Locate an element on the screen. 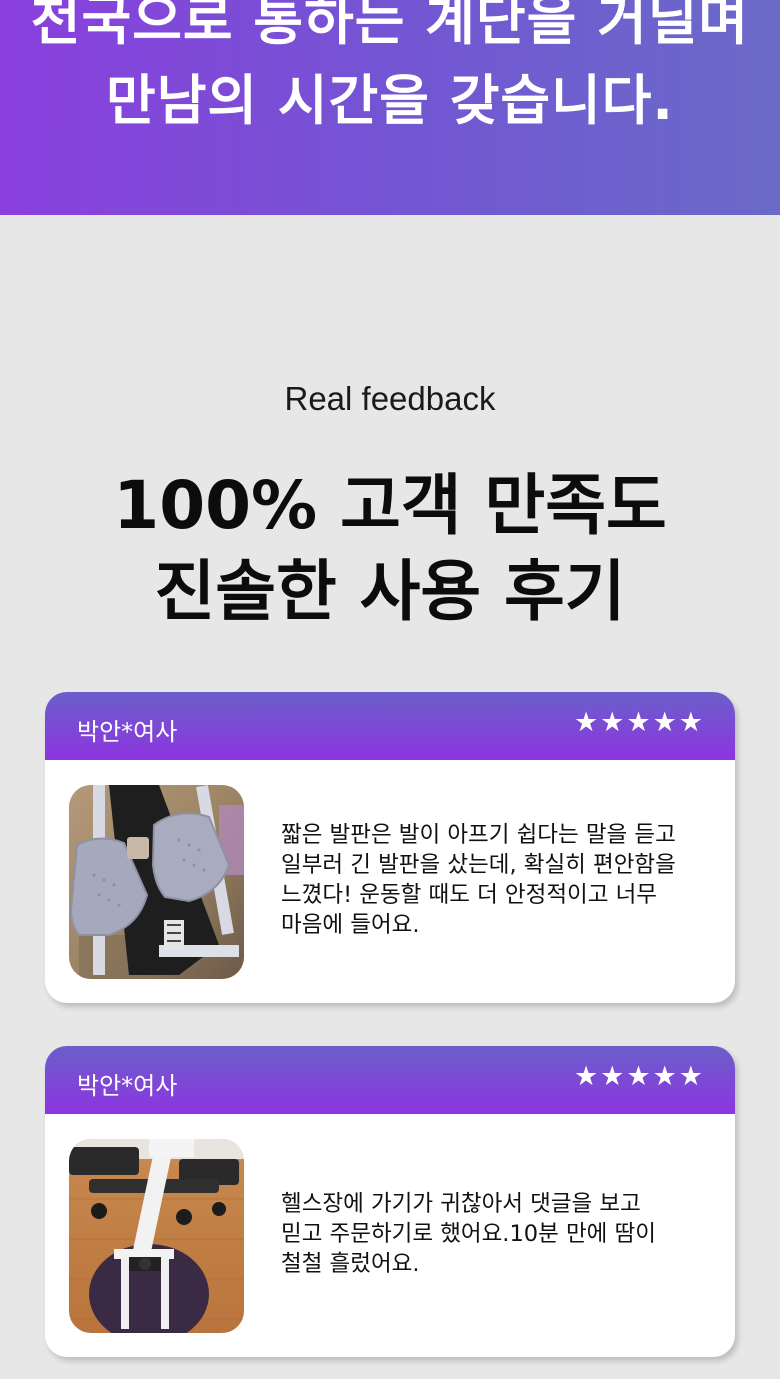 Image resolution: width=780 pixels, height=1379 pixels. hero-title-line-2: 만남의 시간을 갖습니다. is located at coordinates (390, 100).